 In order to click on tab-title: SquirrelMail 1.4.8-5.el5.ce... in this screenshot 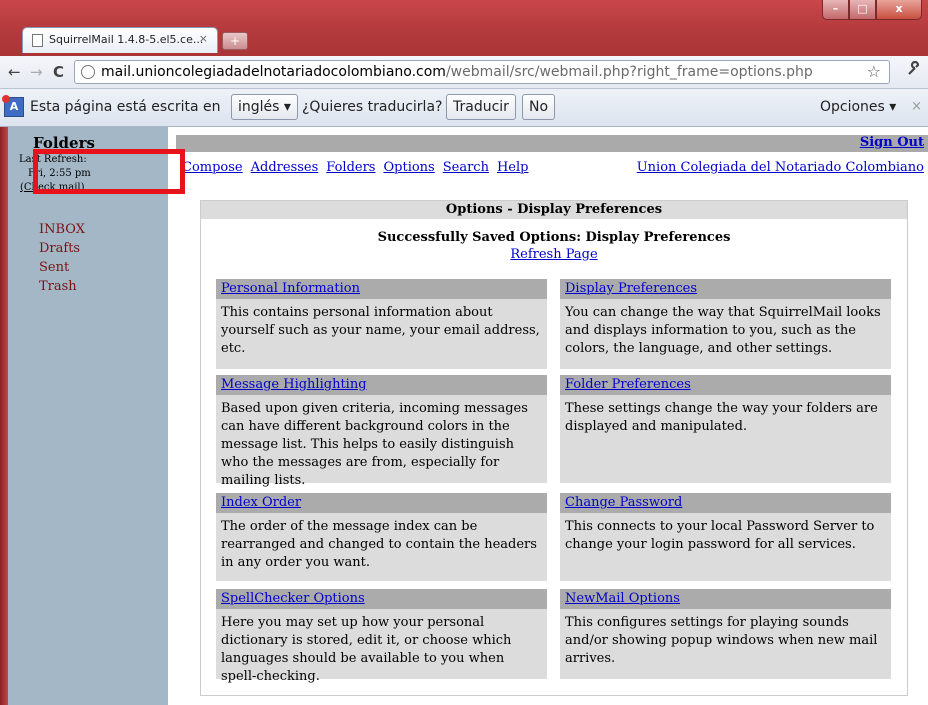, I will do `click(126, 39)`.